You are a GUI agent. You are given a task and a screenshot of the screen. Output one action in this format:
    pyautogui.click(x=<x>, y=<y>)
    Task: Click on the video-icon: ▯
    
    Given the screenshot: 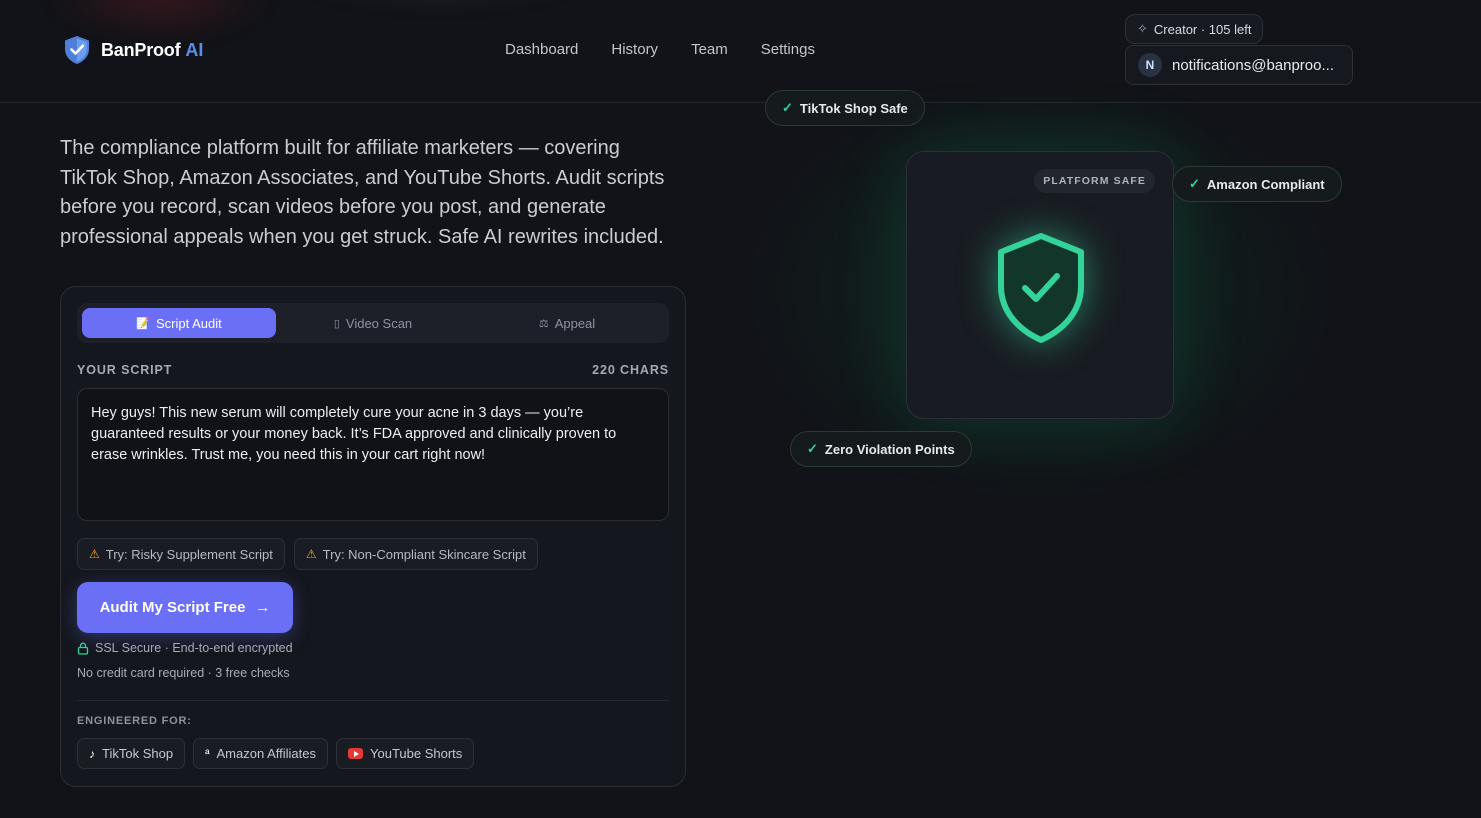 What is the action you would take?
    pyautogui.click(x=336, y=323)
    